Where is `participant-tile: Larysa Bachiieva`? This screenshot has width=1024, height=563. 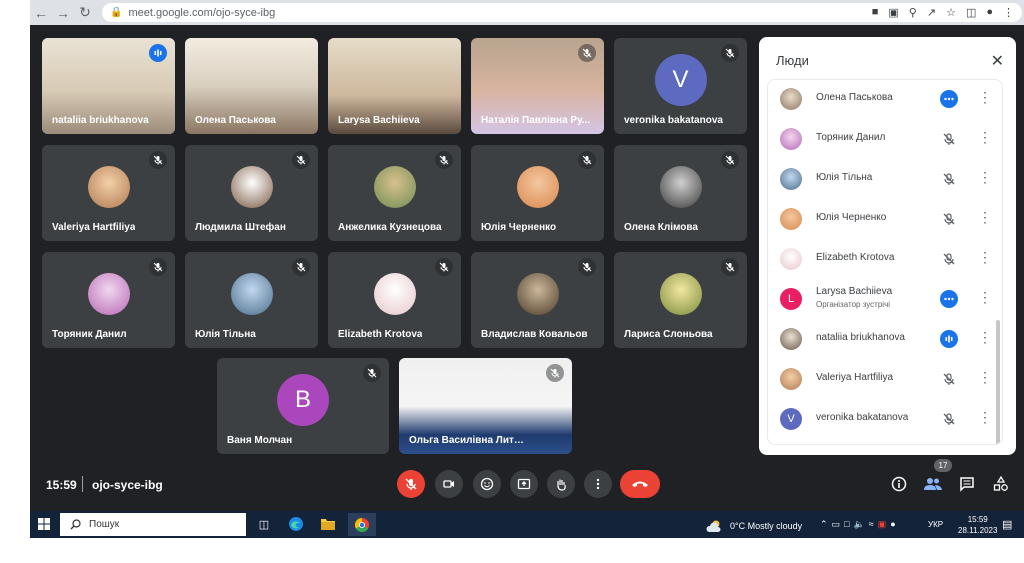
participant-tile: Larysa Bachiieva is located at coordinates (394, 86).